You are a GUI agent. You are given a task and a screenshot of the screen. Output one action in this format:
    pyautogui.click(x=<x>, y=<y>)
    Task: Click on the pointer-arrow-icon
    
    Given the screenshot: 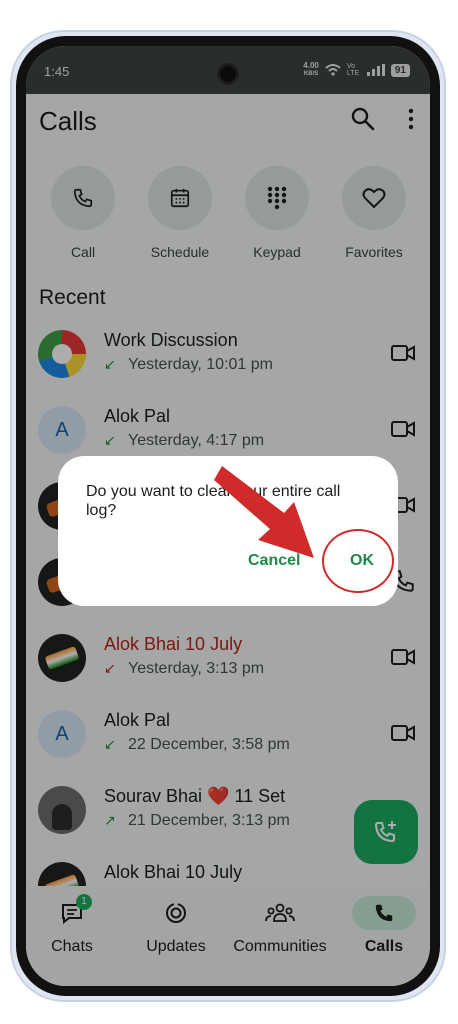 What is the action you would take?
    pyautogui.click(x=264, y=512)
    